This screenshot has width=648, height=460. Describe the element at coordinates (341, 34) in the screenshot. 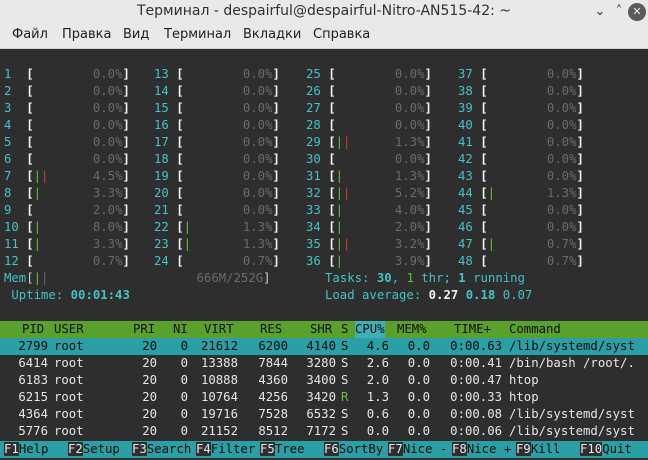

I see `menu-help: Справка` at that location.